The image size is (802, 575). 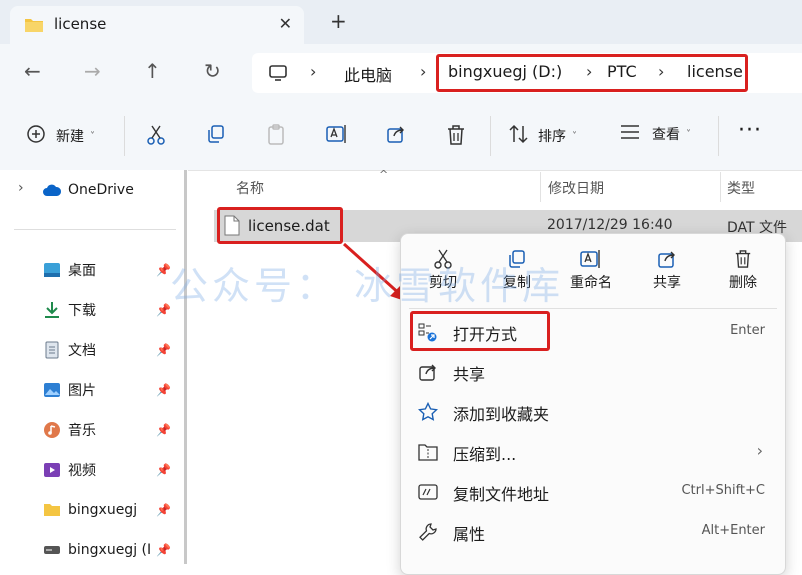 What do you see at coordinates (82, 431) in the screenshot?
I see `sidebar-label: 音乐` at bounding box center [82, 431].